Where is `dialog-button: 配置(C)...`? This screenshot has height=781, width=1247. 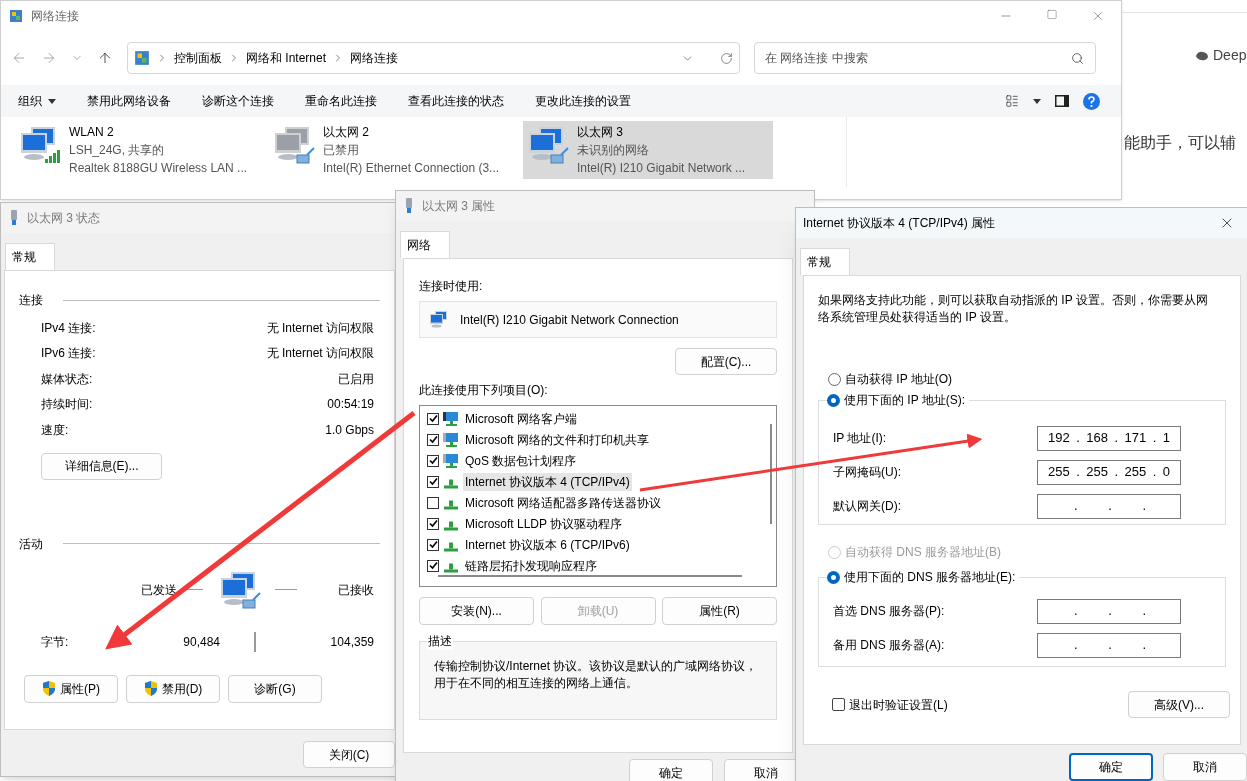 dialog-button: 配置(C)... is located at coordinates (726, 361).